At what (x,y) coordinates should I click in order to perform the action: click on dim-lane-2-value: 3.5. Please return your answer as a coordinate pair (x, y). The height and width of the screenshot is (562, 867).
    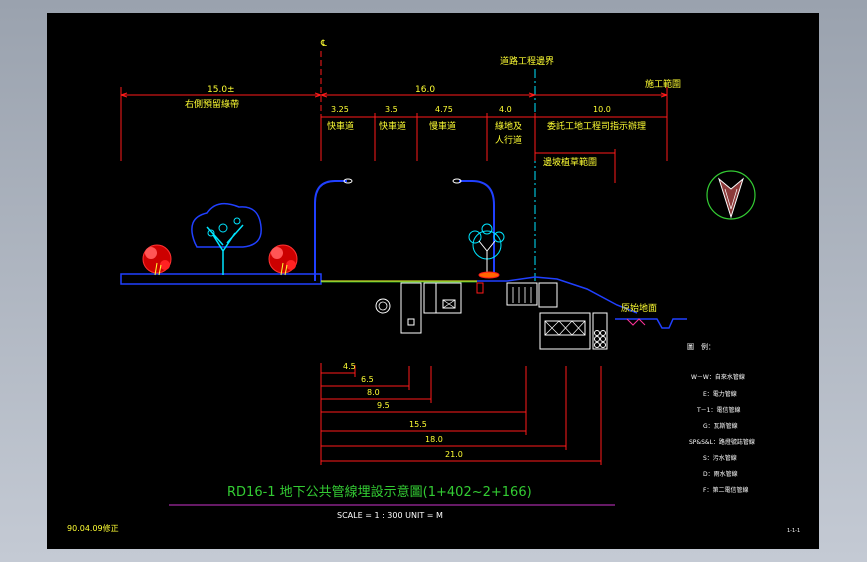
    Looking at the image, I should click on (391, 109).